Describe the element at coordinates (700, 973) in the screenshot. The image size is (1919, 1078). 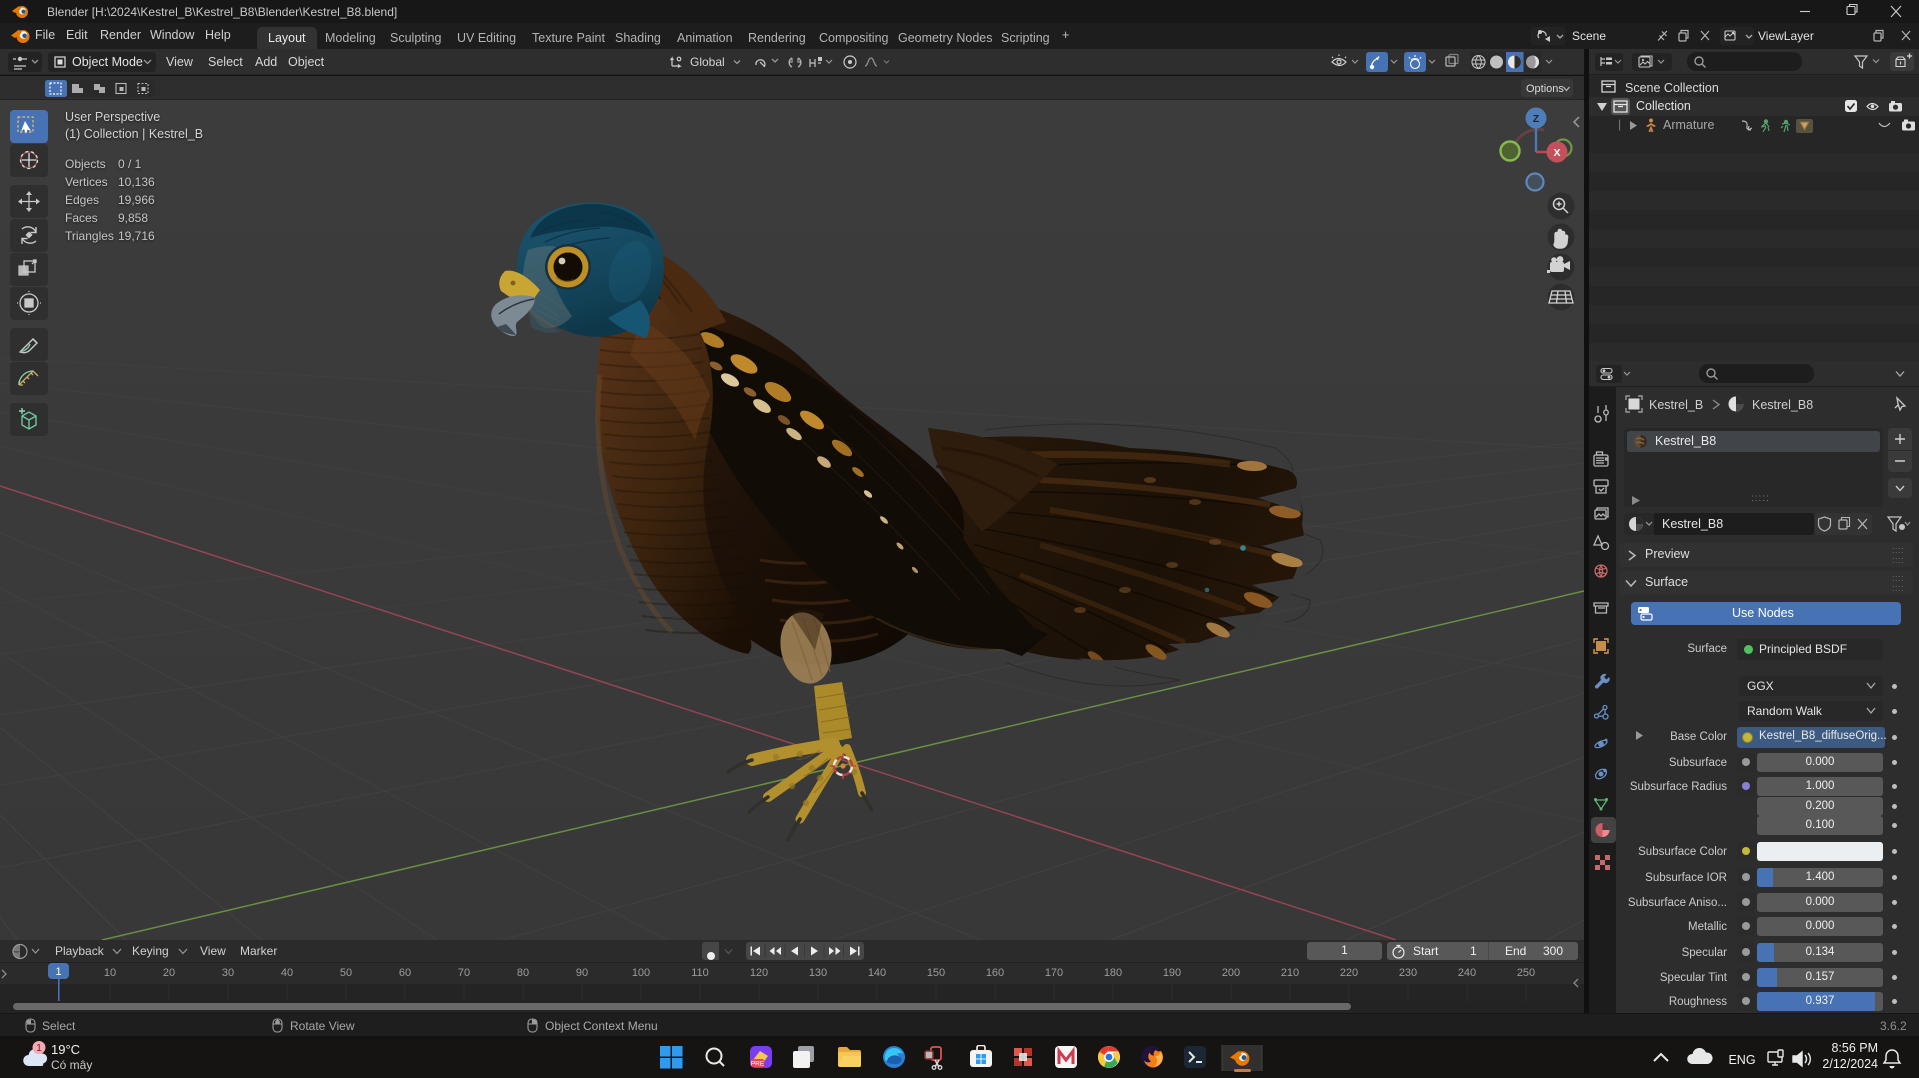
I see `svg-text: 110` at that location.